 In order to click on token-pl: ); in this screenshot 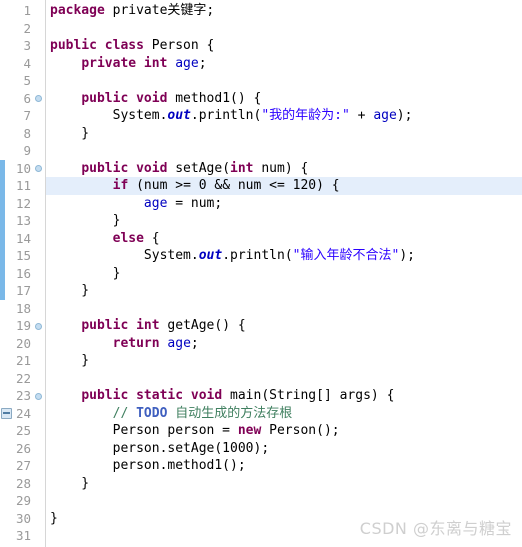, I will do `click(404, 115)`.